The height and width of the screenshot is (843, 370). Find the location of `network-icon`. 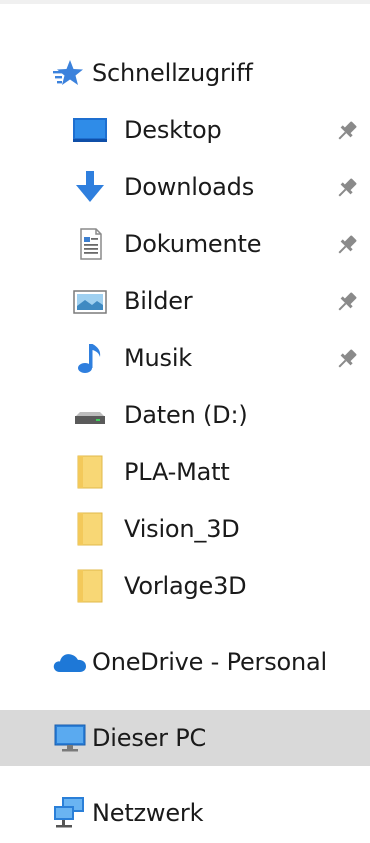

network-icon is located at coordinates (70, 813).